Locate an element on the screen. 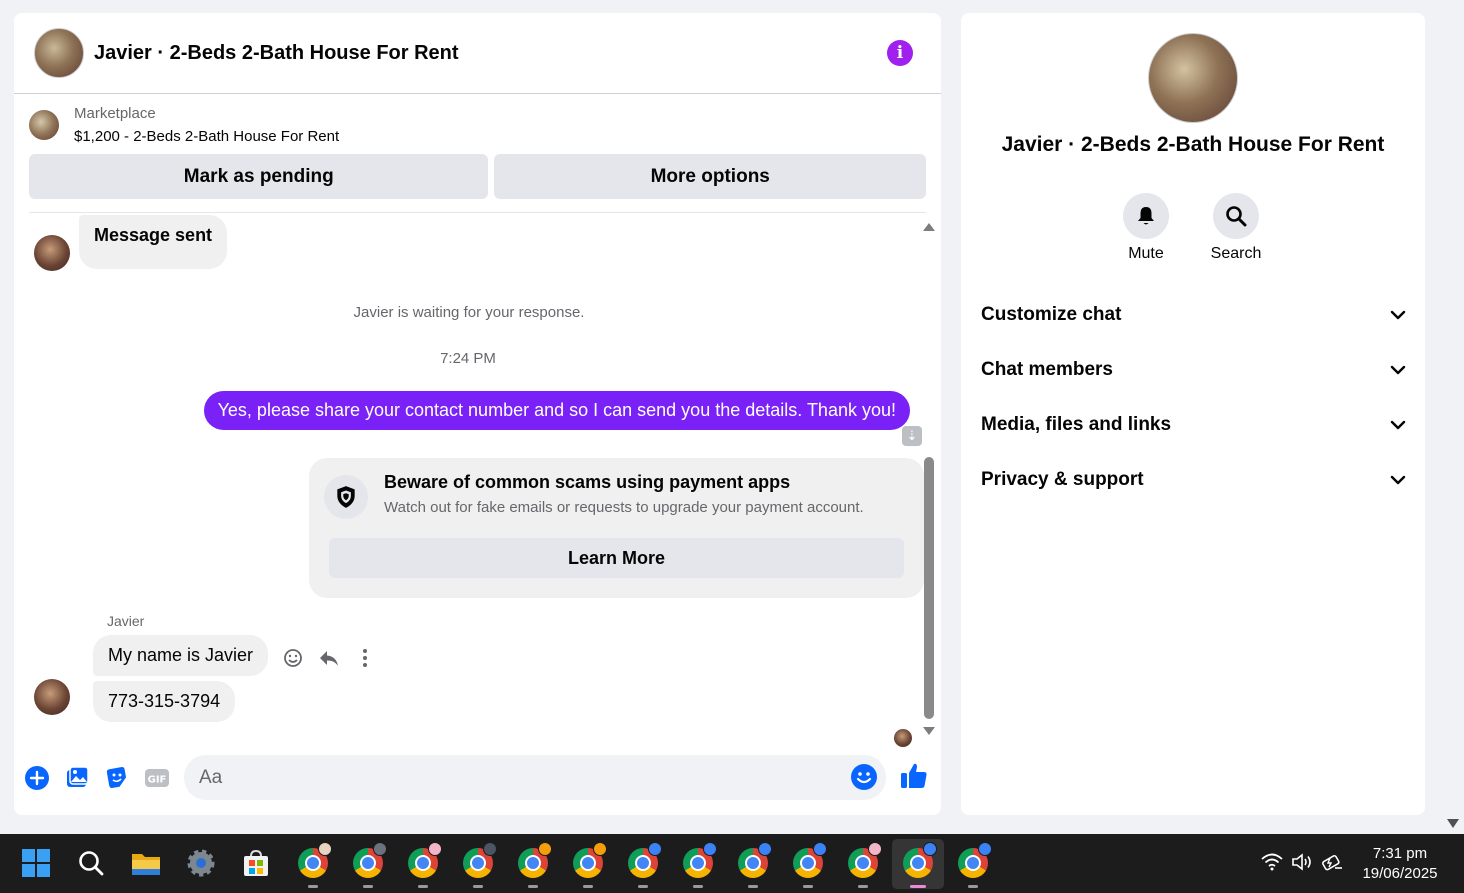 This screenshot has width=1464, height=893. system-clock: 7:31 pm 19/06/2025 is located at coordinates (1400, 864).